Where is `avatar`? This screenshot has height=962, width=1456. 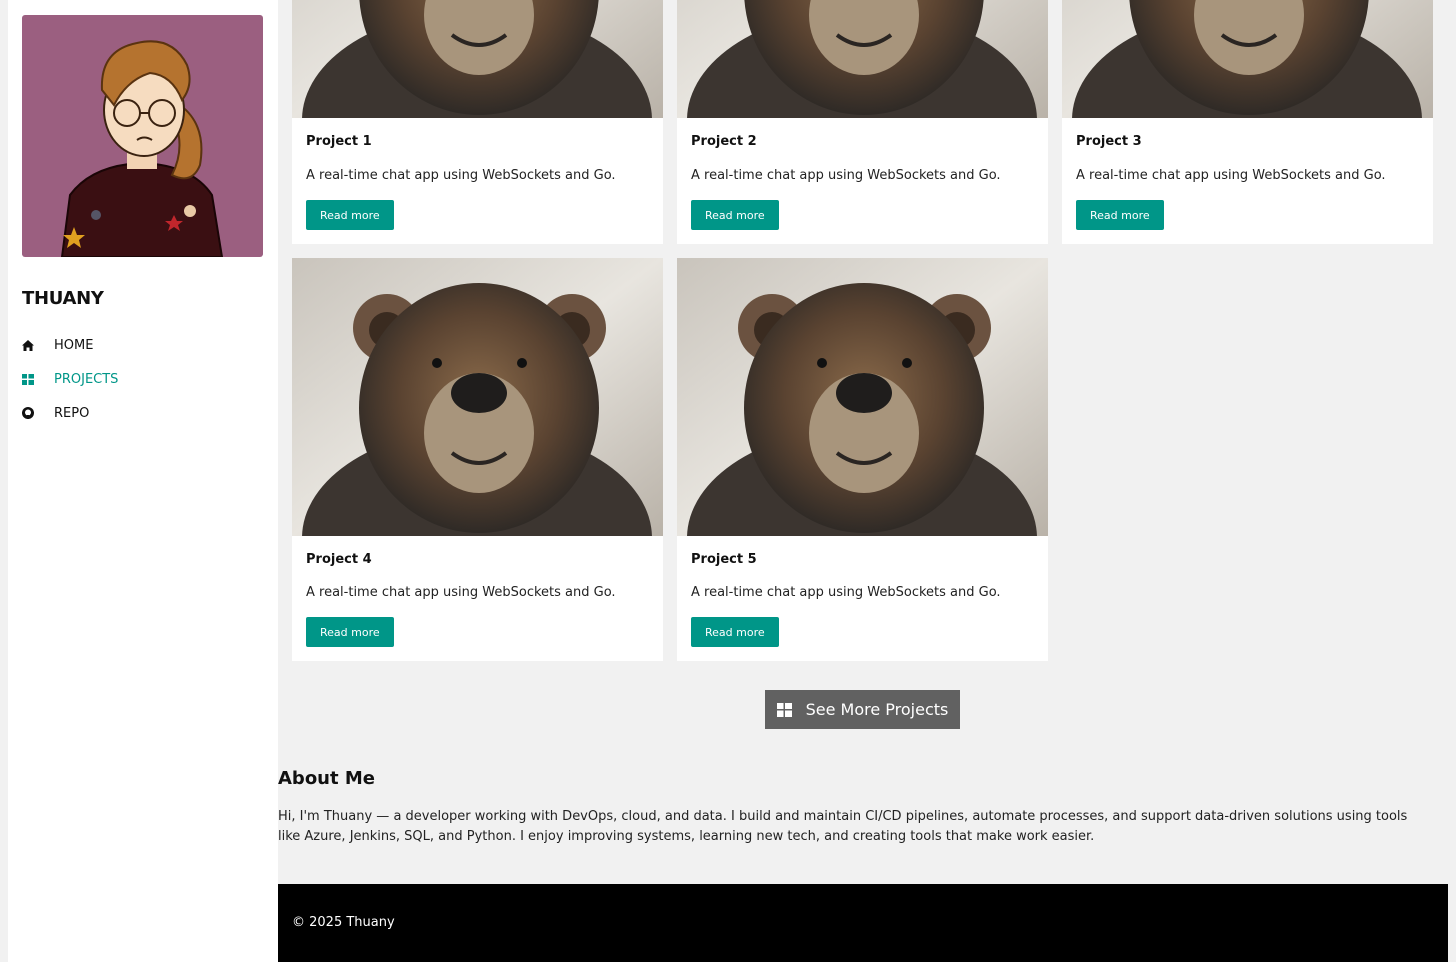
avatar is located at coordinates (142, 136).